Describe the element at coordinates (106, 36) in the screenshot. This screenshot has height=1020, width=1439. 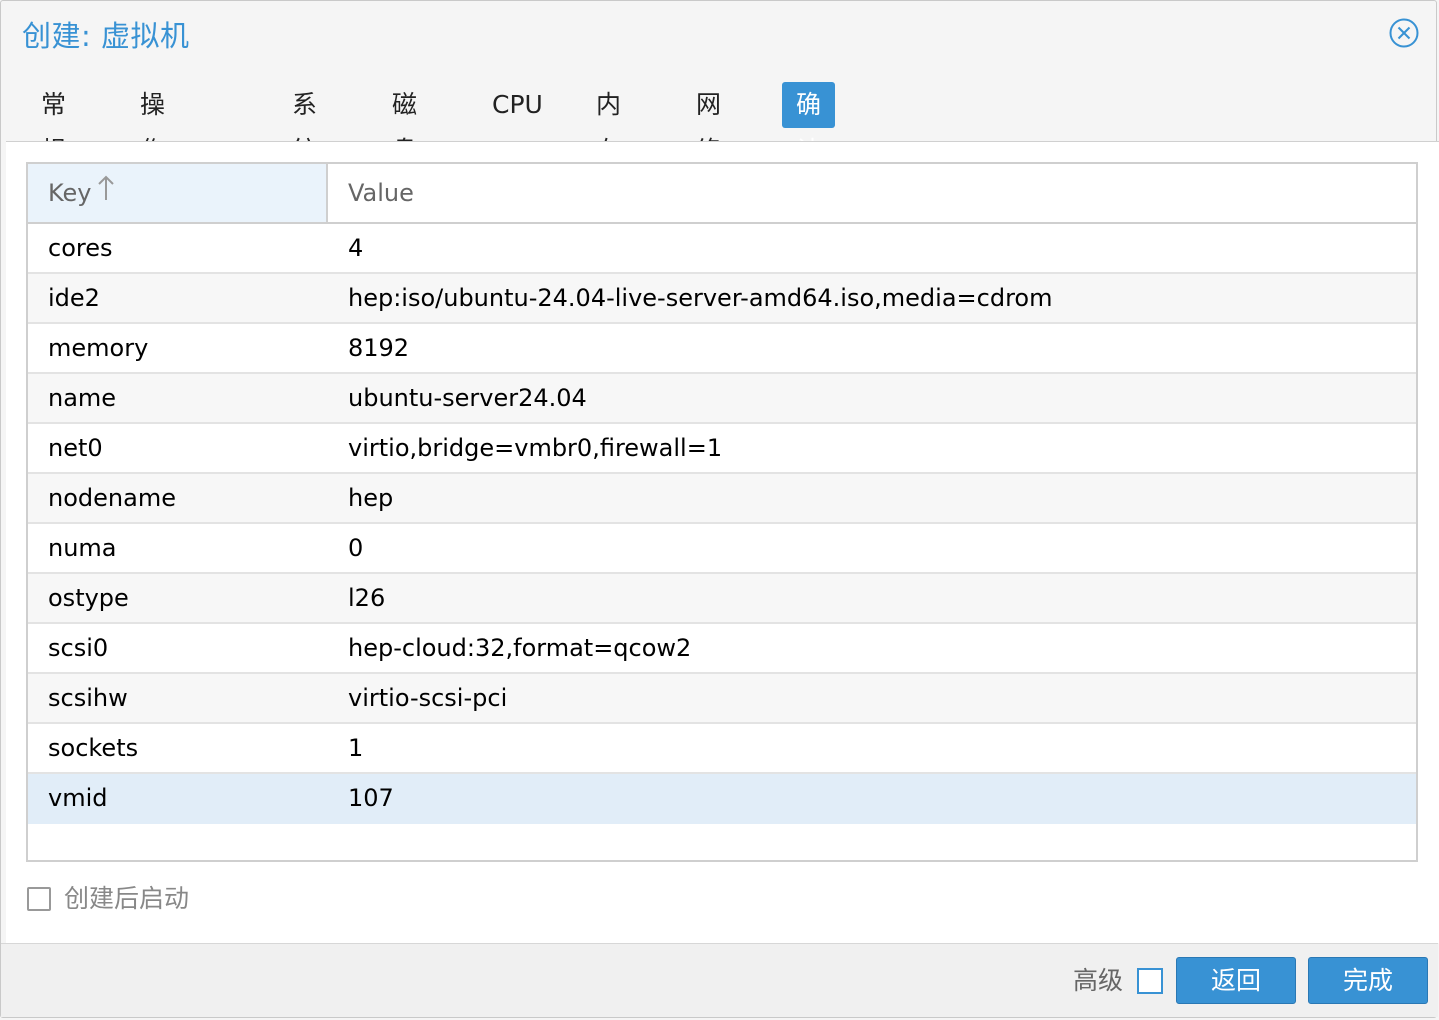
I see `dialog-title: 创建: 虚拟机` at that location.